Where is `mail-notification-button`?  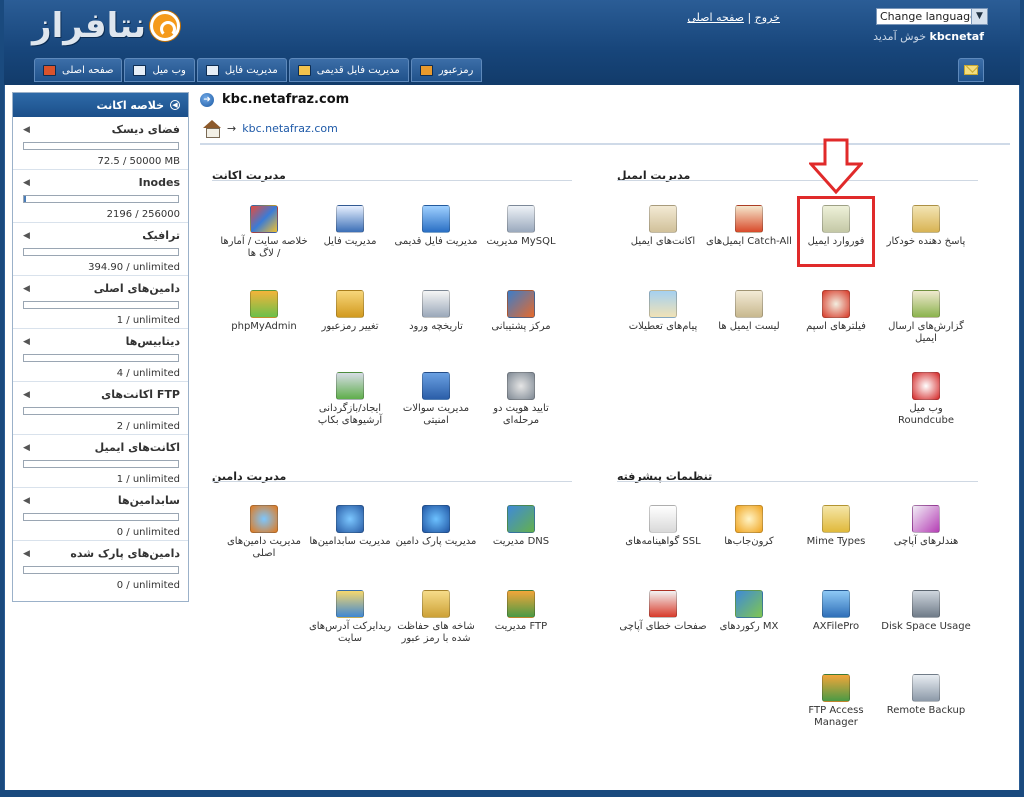 mail-notification-button is located at coordinates (971, 70).